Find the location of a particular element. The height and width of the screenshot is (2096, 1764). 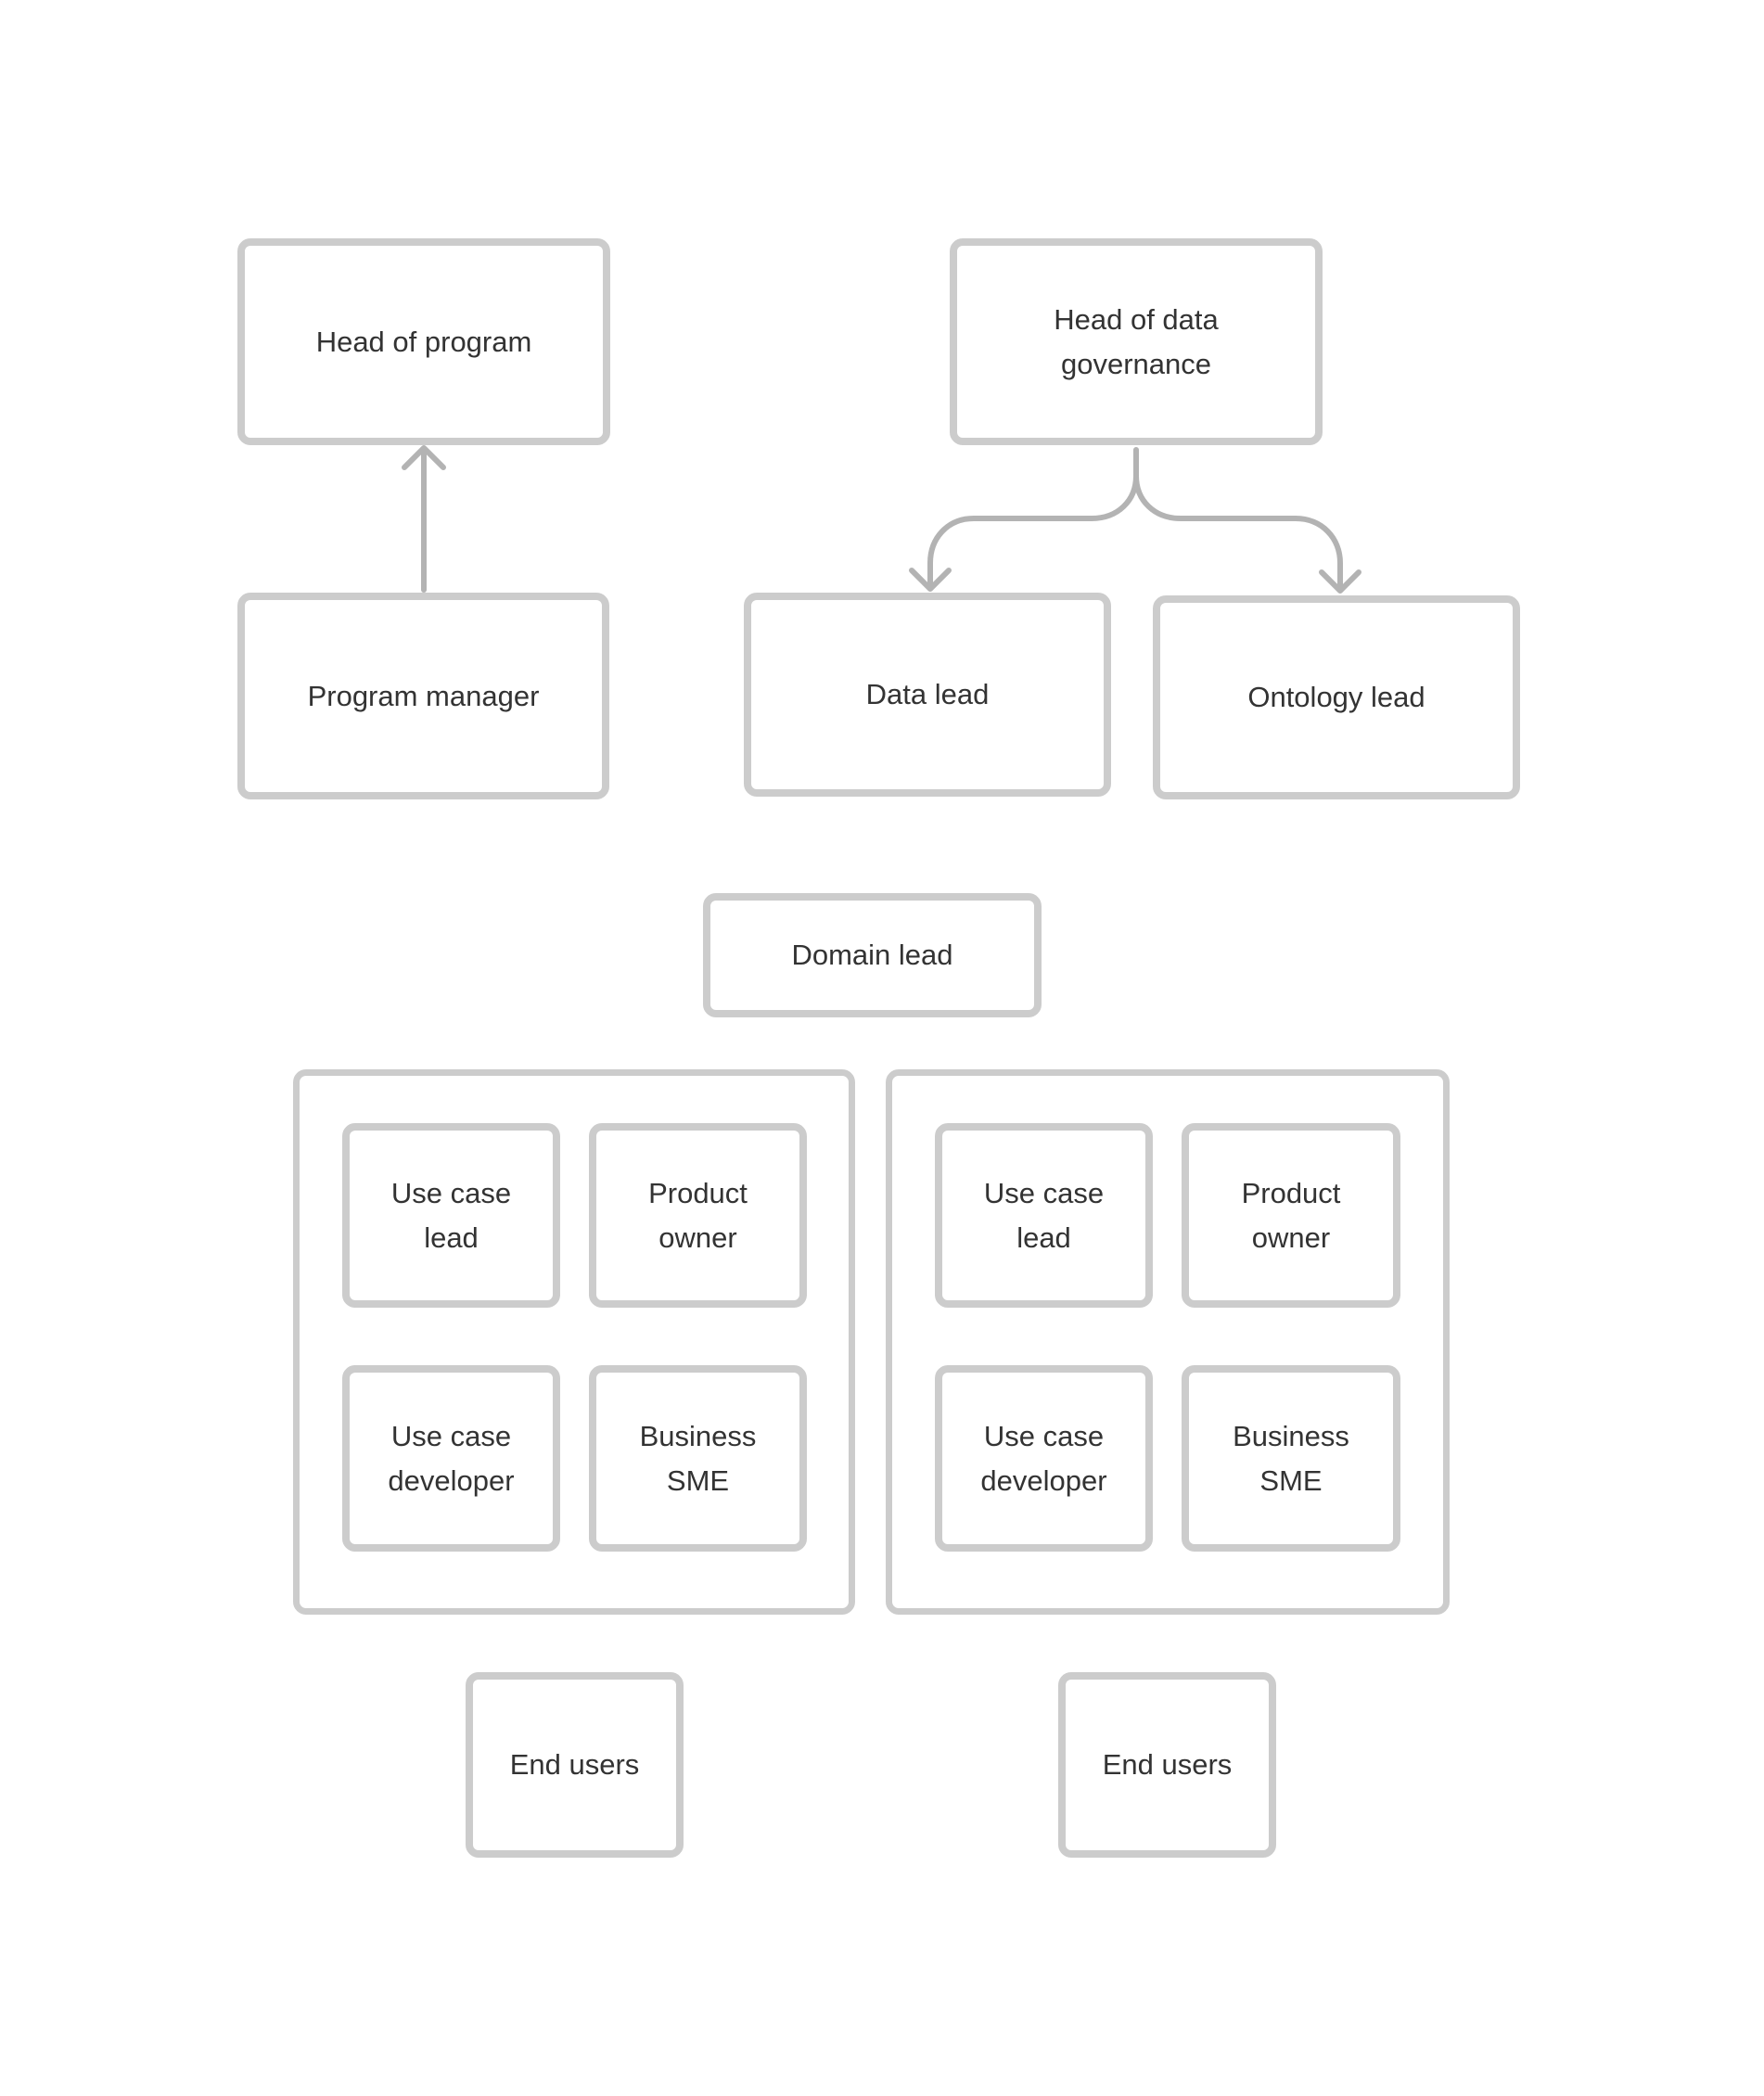

node-domain-lead: Domain lead is located at coordinates (872, 955).